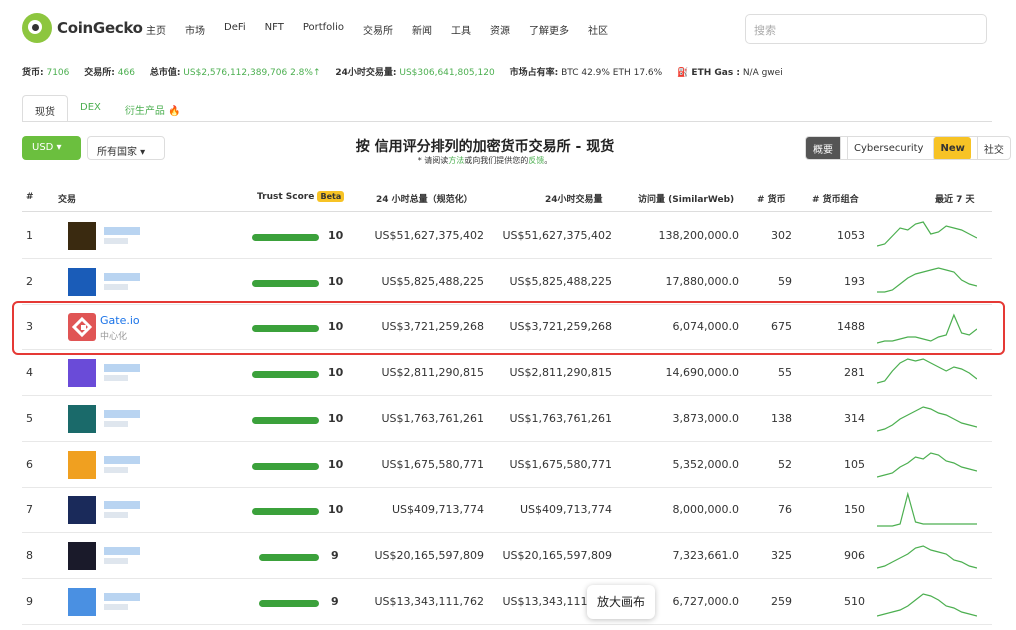 The height and width of the screenshot is (630, 1016). I want to click on volume-normalized-cell: US$13,343,111,762, so click(429, 601).